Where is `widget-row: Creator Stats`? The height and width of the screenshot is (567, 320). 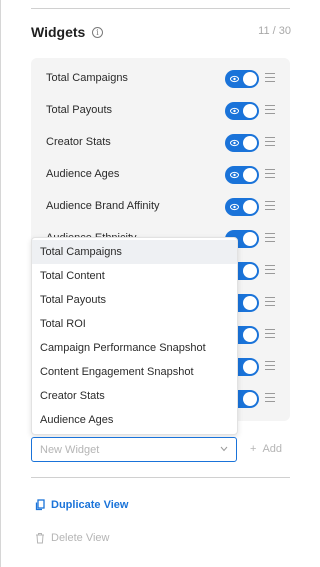
widget-row: Creator Stats is located at coordinates (160, 143).